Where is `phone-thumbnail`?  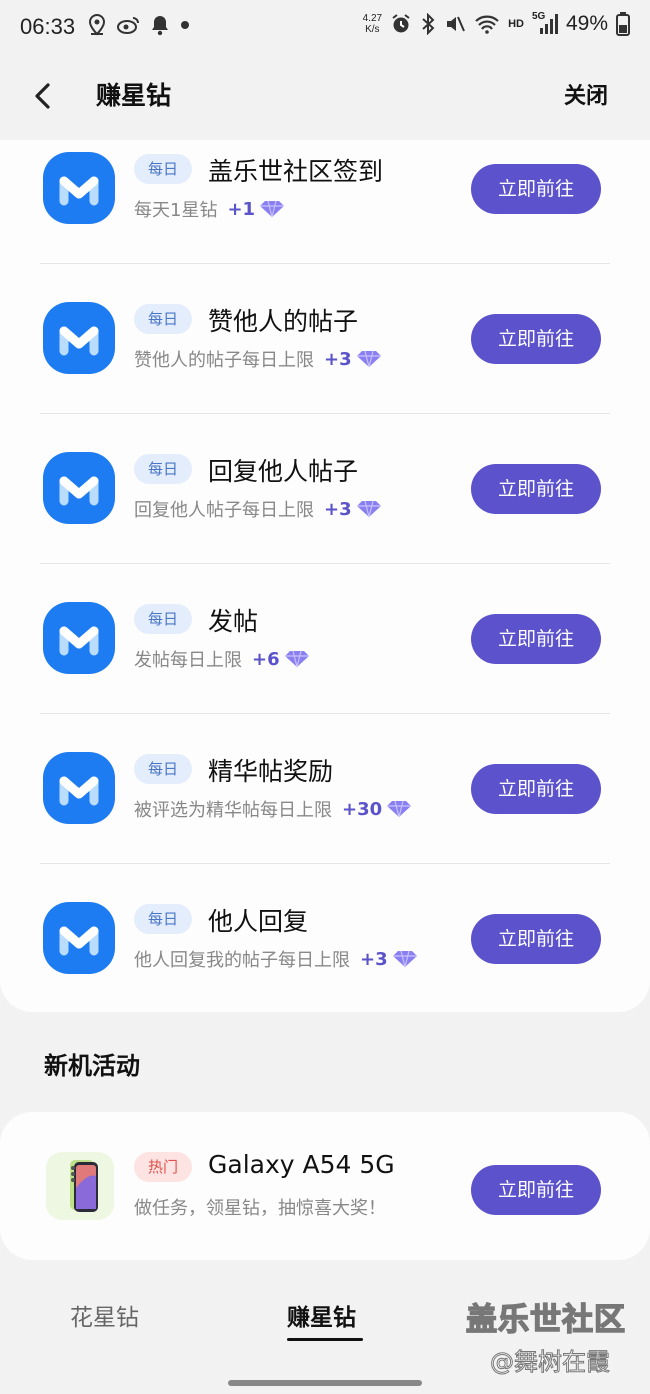 phone-thumbnail is located at coordinates (80, 1186).